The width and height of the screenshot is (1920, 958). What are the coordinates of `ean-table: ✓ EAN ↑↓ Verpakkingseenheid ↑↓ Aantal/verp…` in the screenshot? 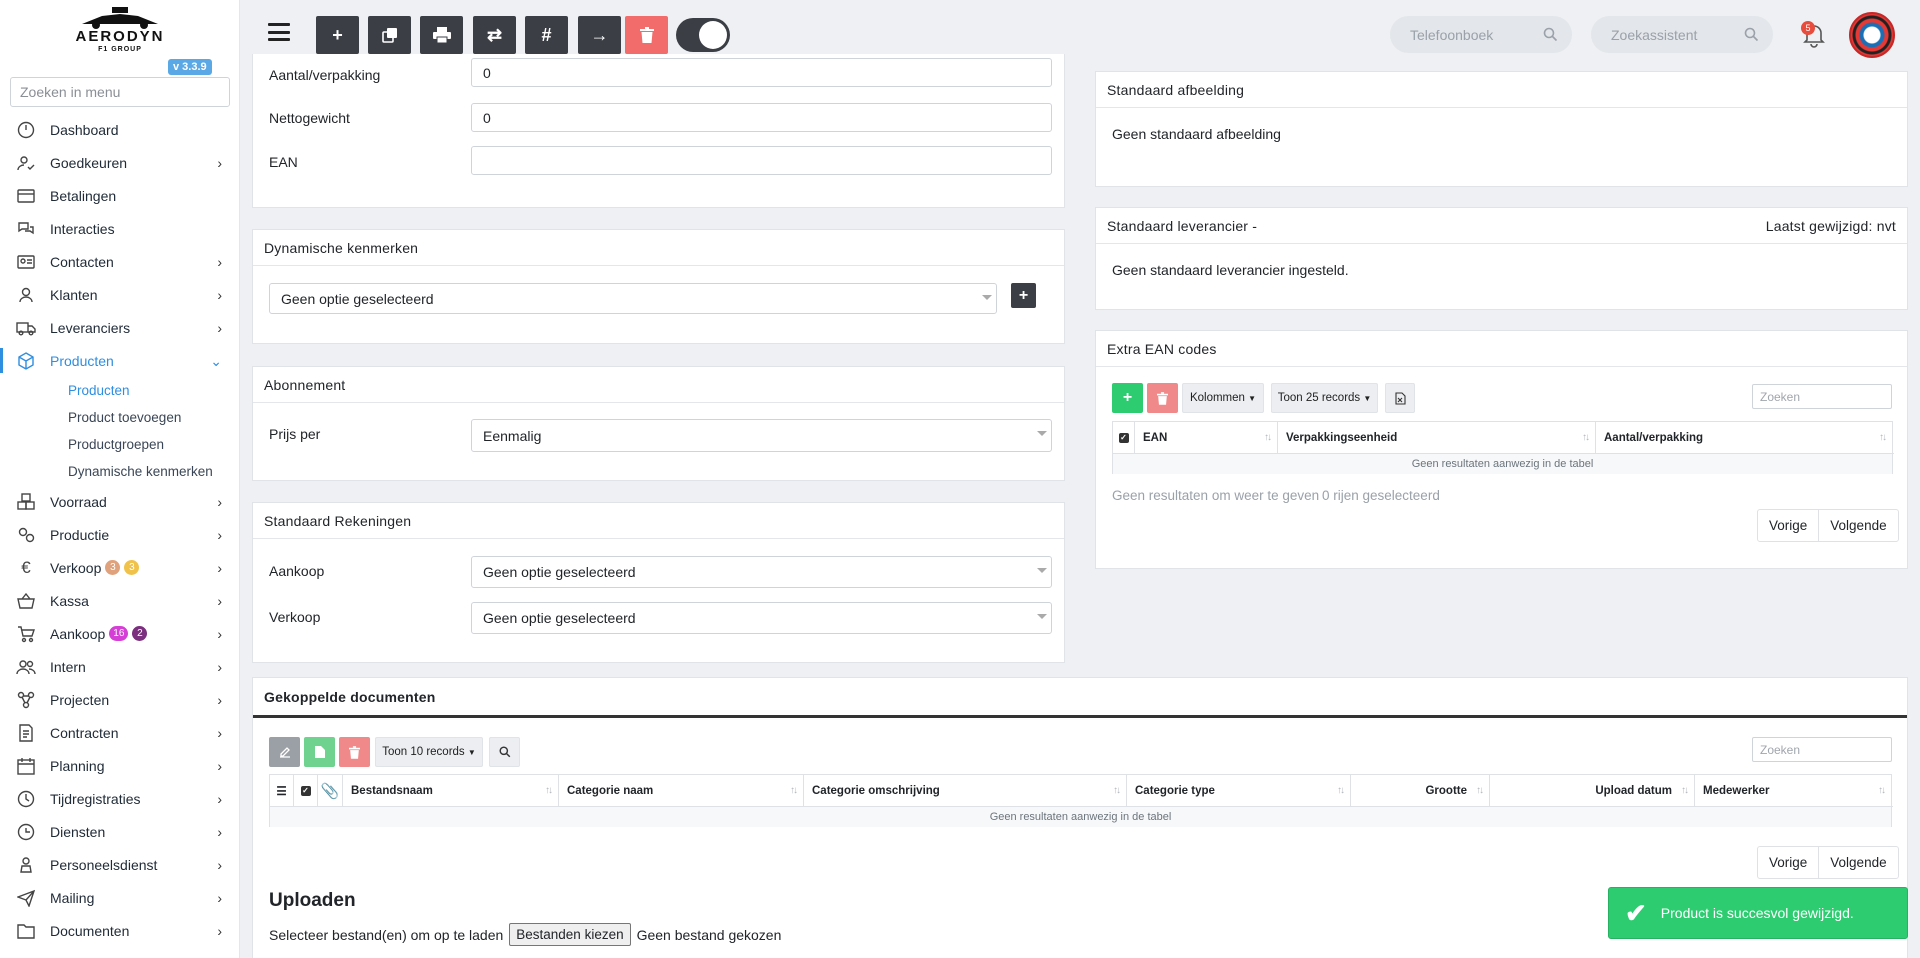 It's located at (1503, 447).